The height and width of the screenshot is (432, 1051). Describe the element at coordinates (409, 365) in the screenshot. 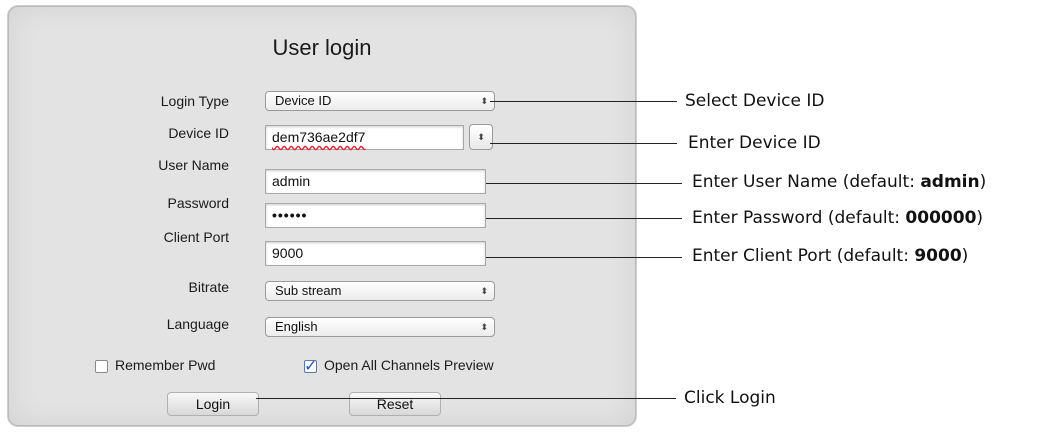

I see `open-all-channels-label: Open All Channels Preview` at that location.